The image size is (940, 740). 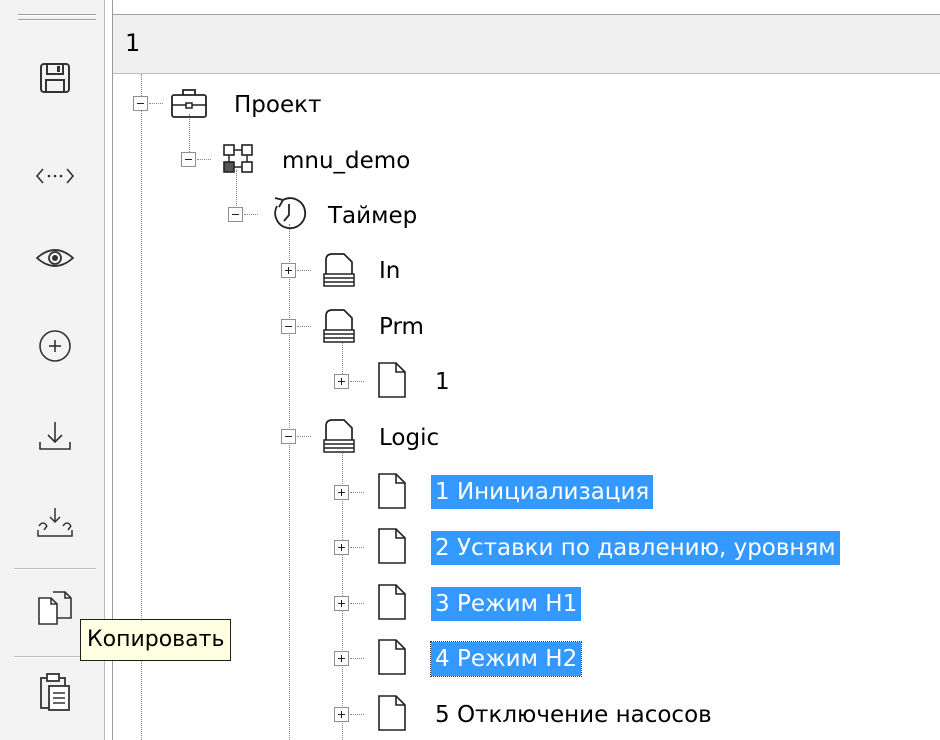 What do you see at coordinates (140, 103) in the screenshot?
I see `expander-project` at bounding box center [140, 103].